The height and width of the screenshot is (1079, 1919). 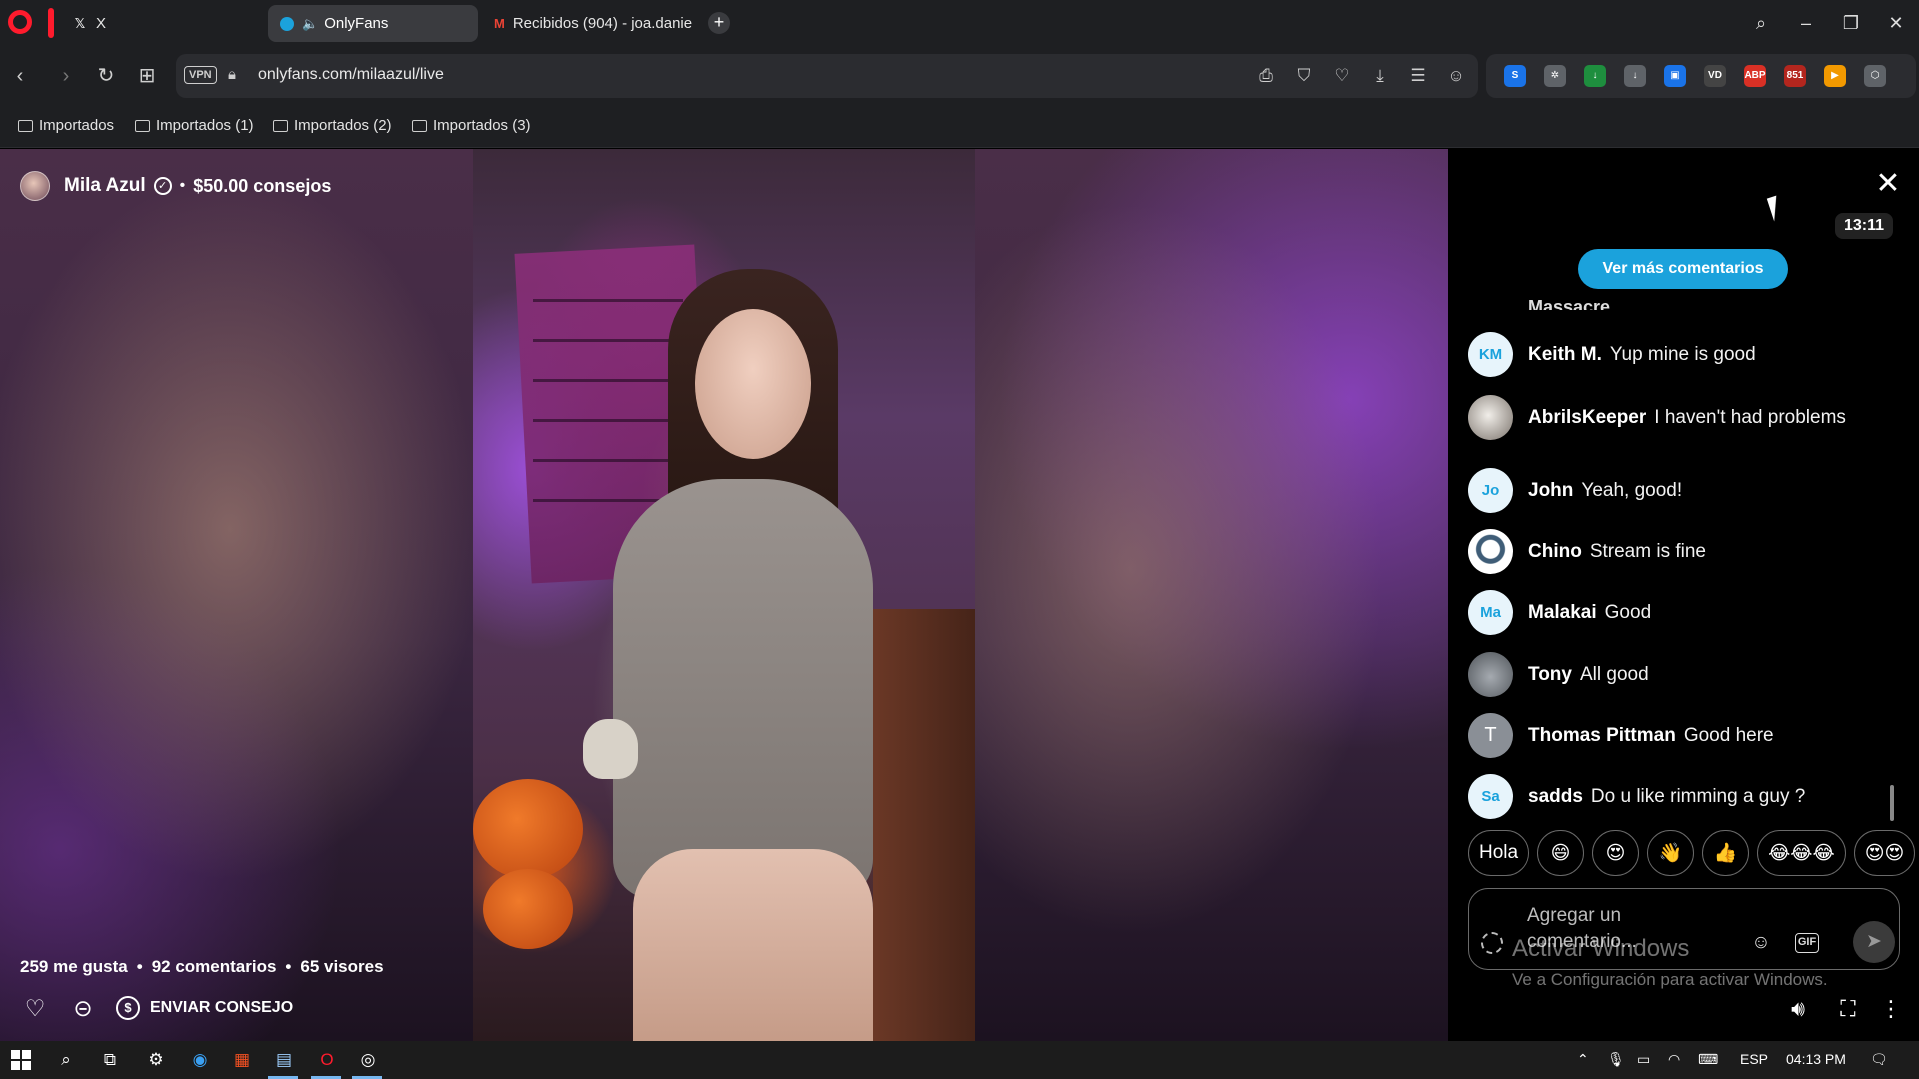 I want to click on clock: 04:13 PM, so click(x=1816, y=1059).